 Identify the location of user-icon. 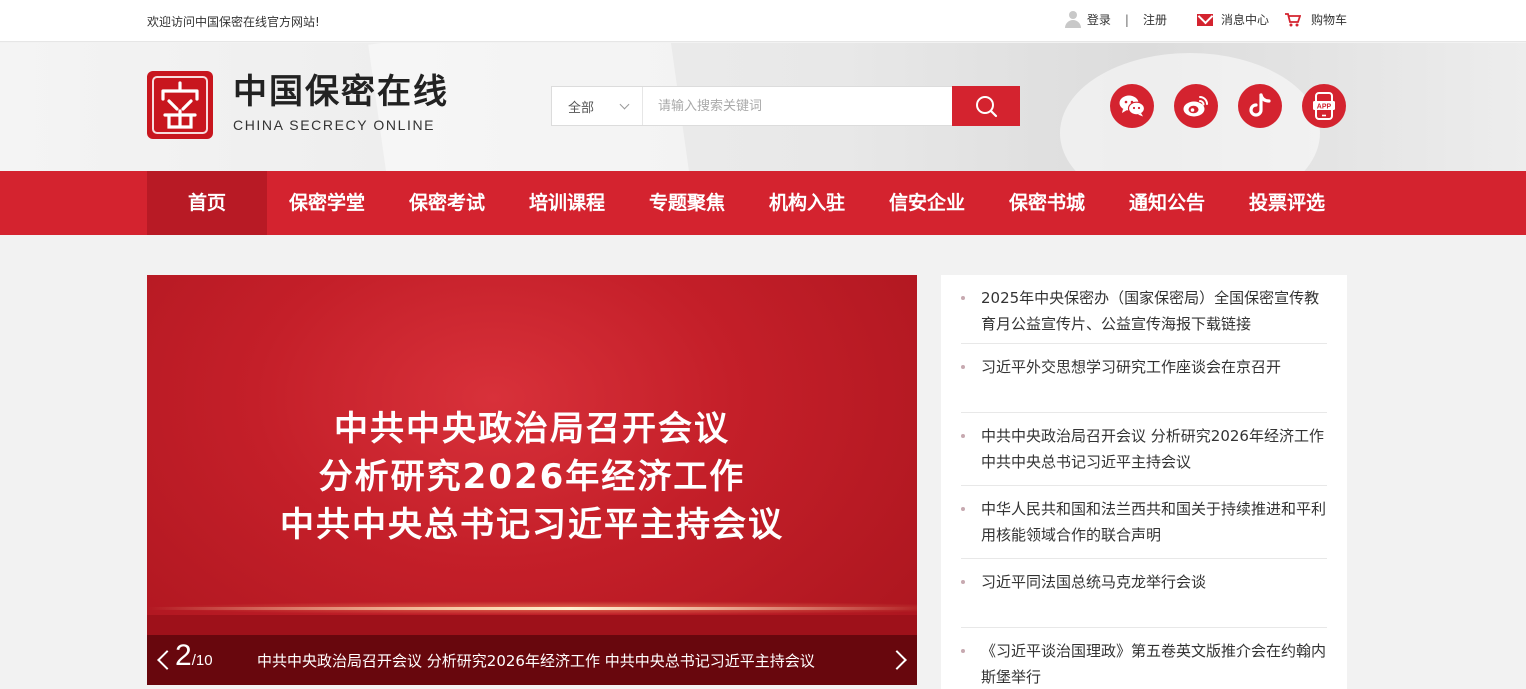
(1072, 19).